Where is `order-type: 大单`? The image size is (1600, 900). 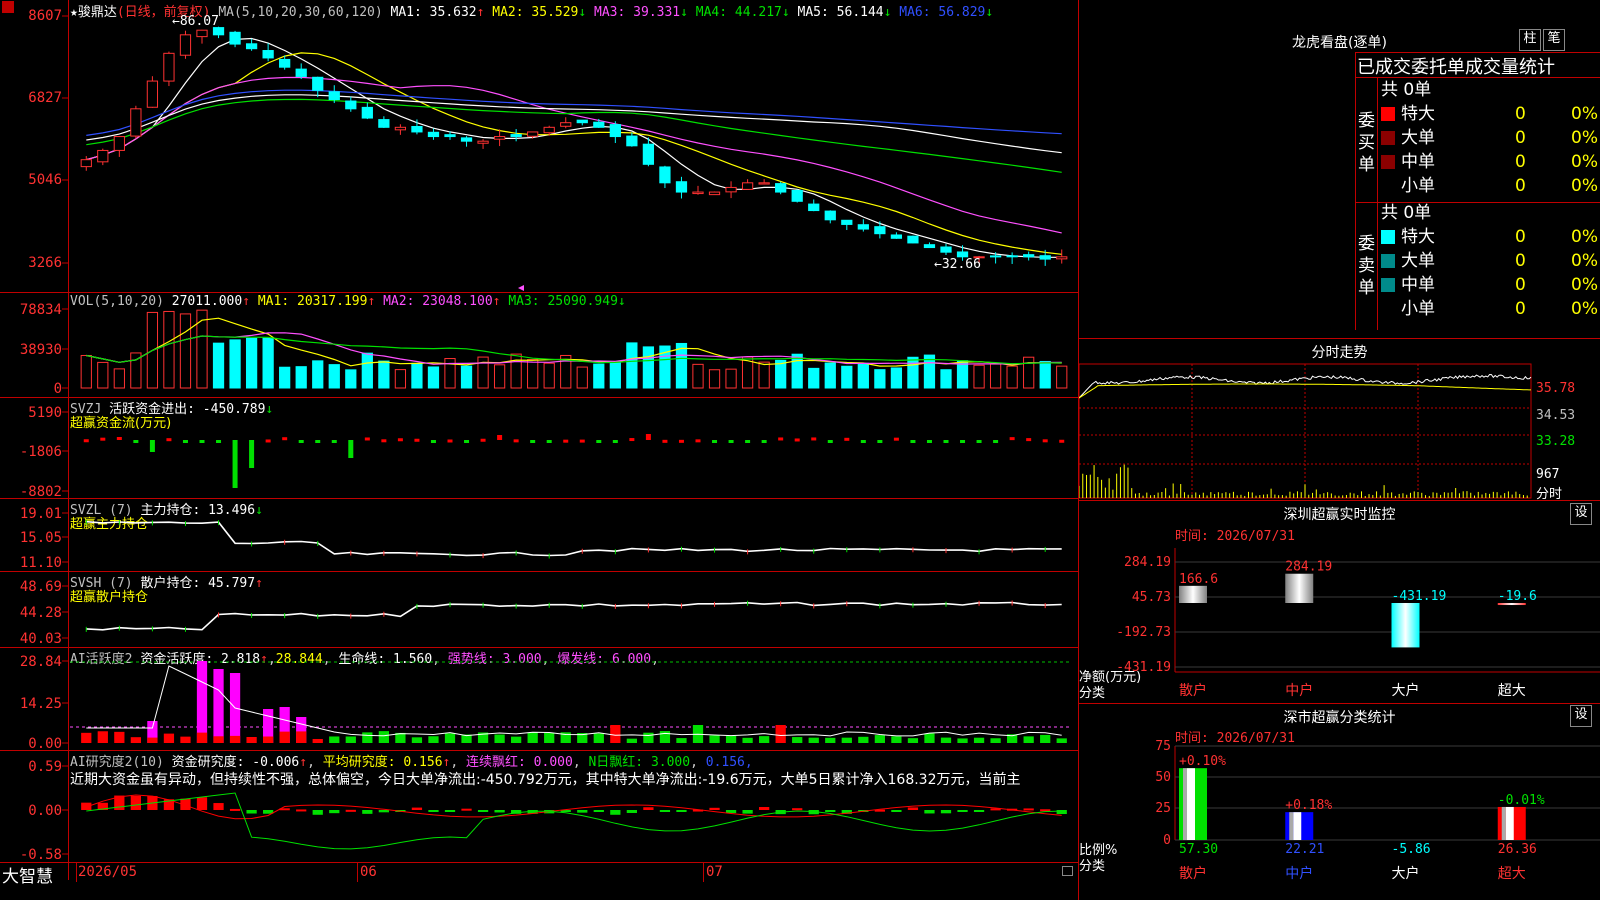 order-type: 大单 is located at coordinates (1418, 138).